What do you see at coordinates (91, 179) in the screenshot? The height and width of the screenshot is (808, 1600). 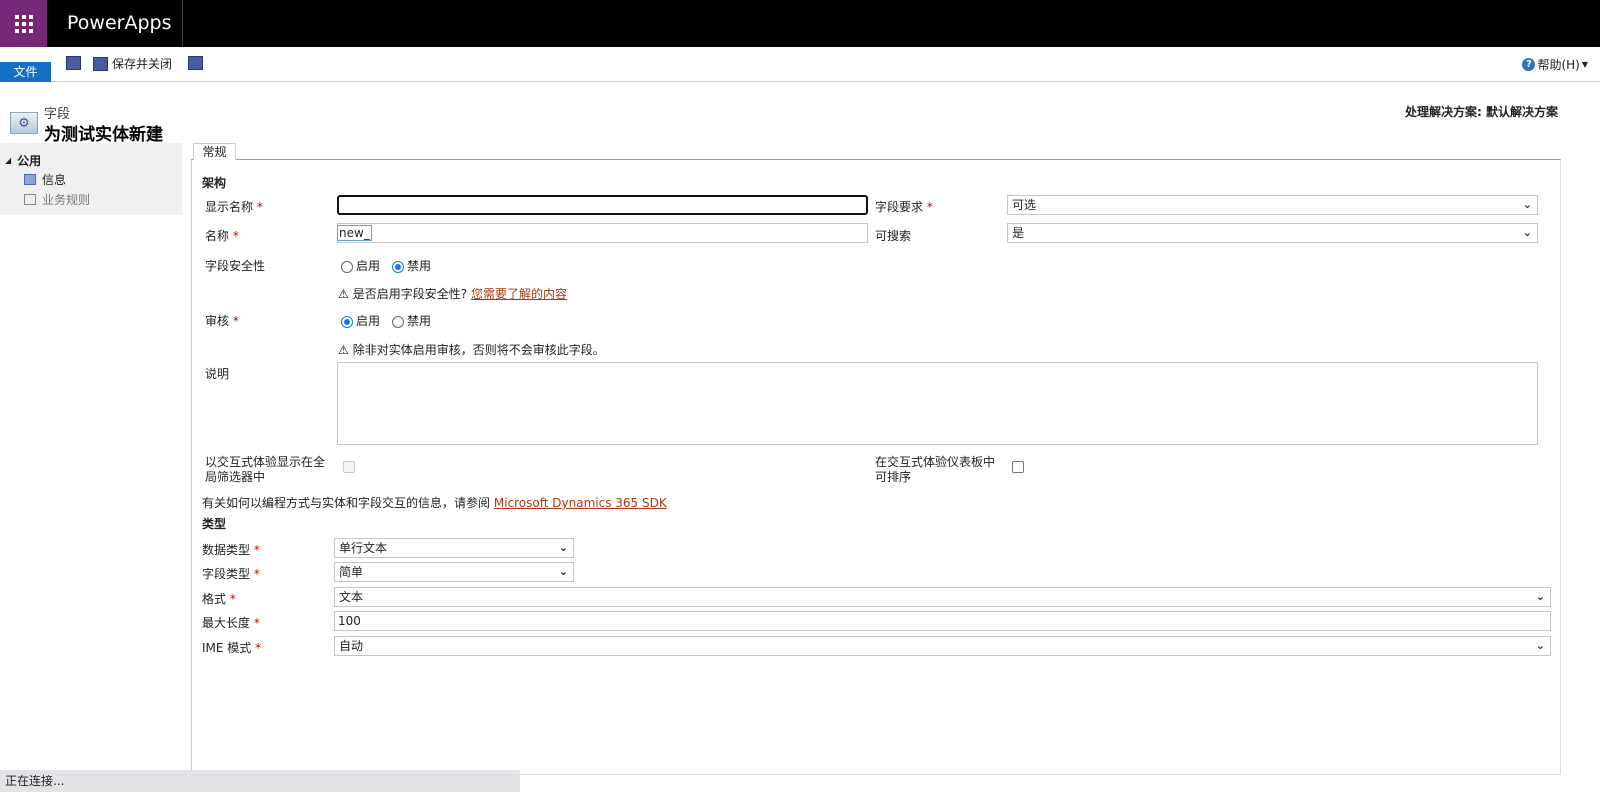 I see `left-nav: ◢ 公用 信息 业务规则` at bounding box center [91, 179].